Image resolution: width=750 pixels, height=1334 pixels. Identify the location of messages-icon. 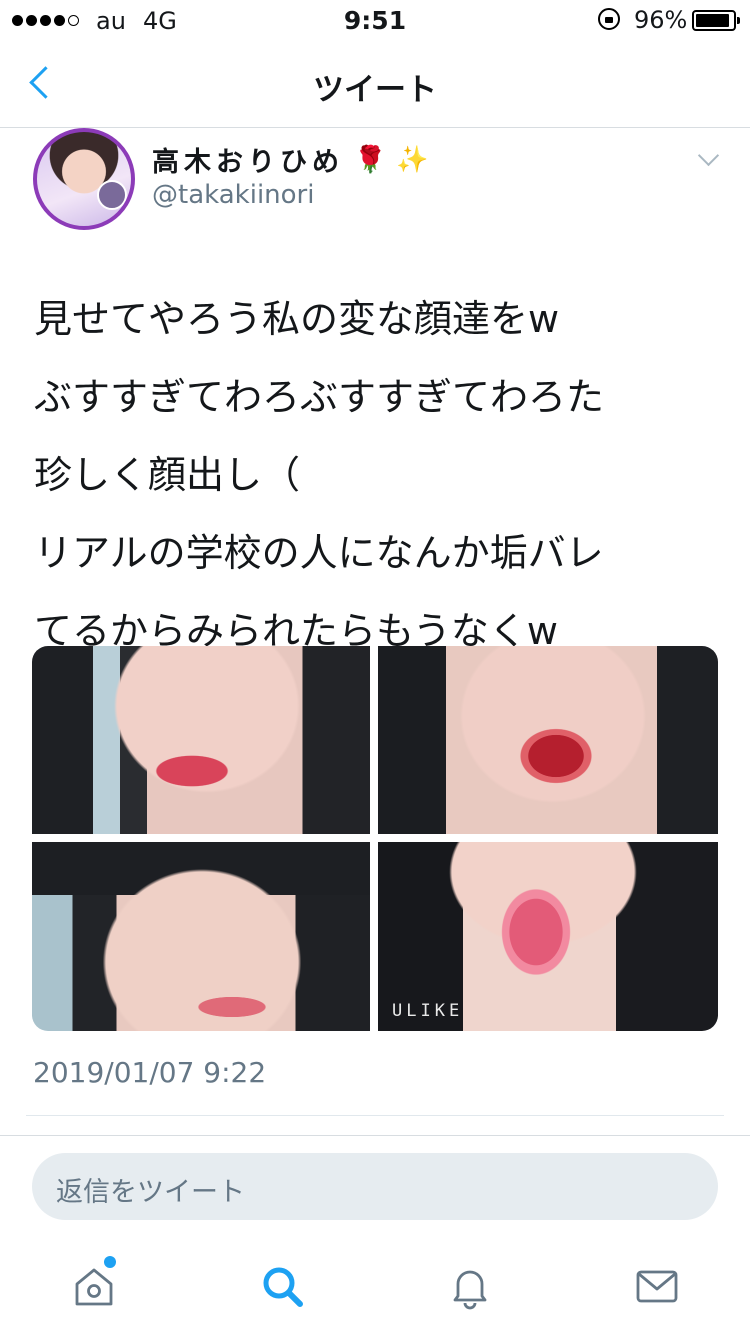
(657, 1286).